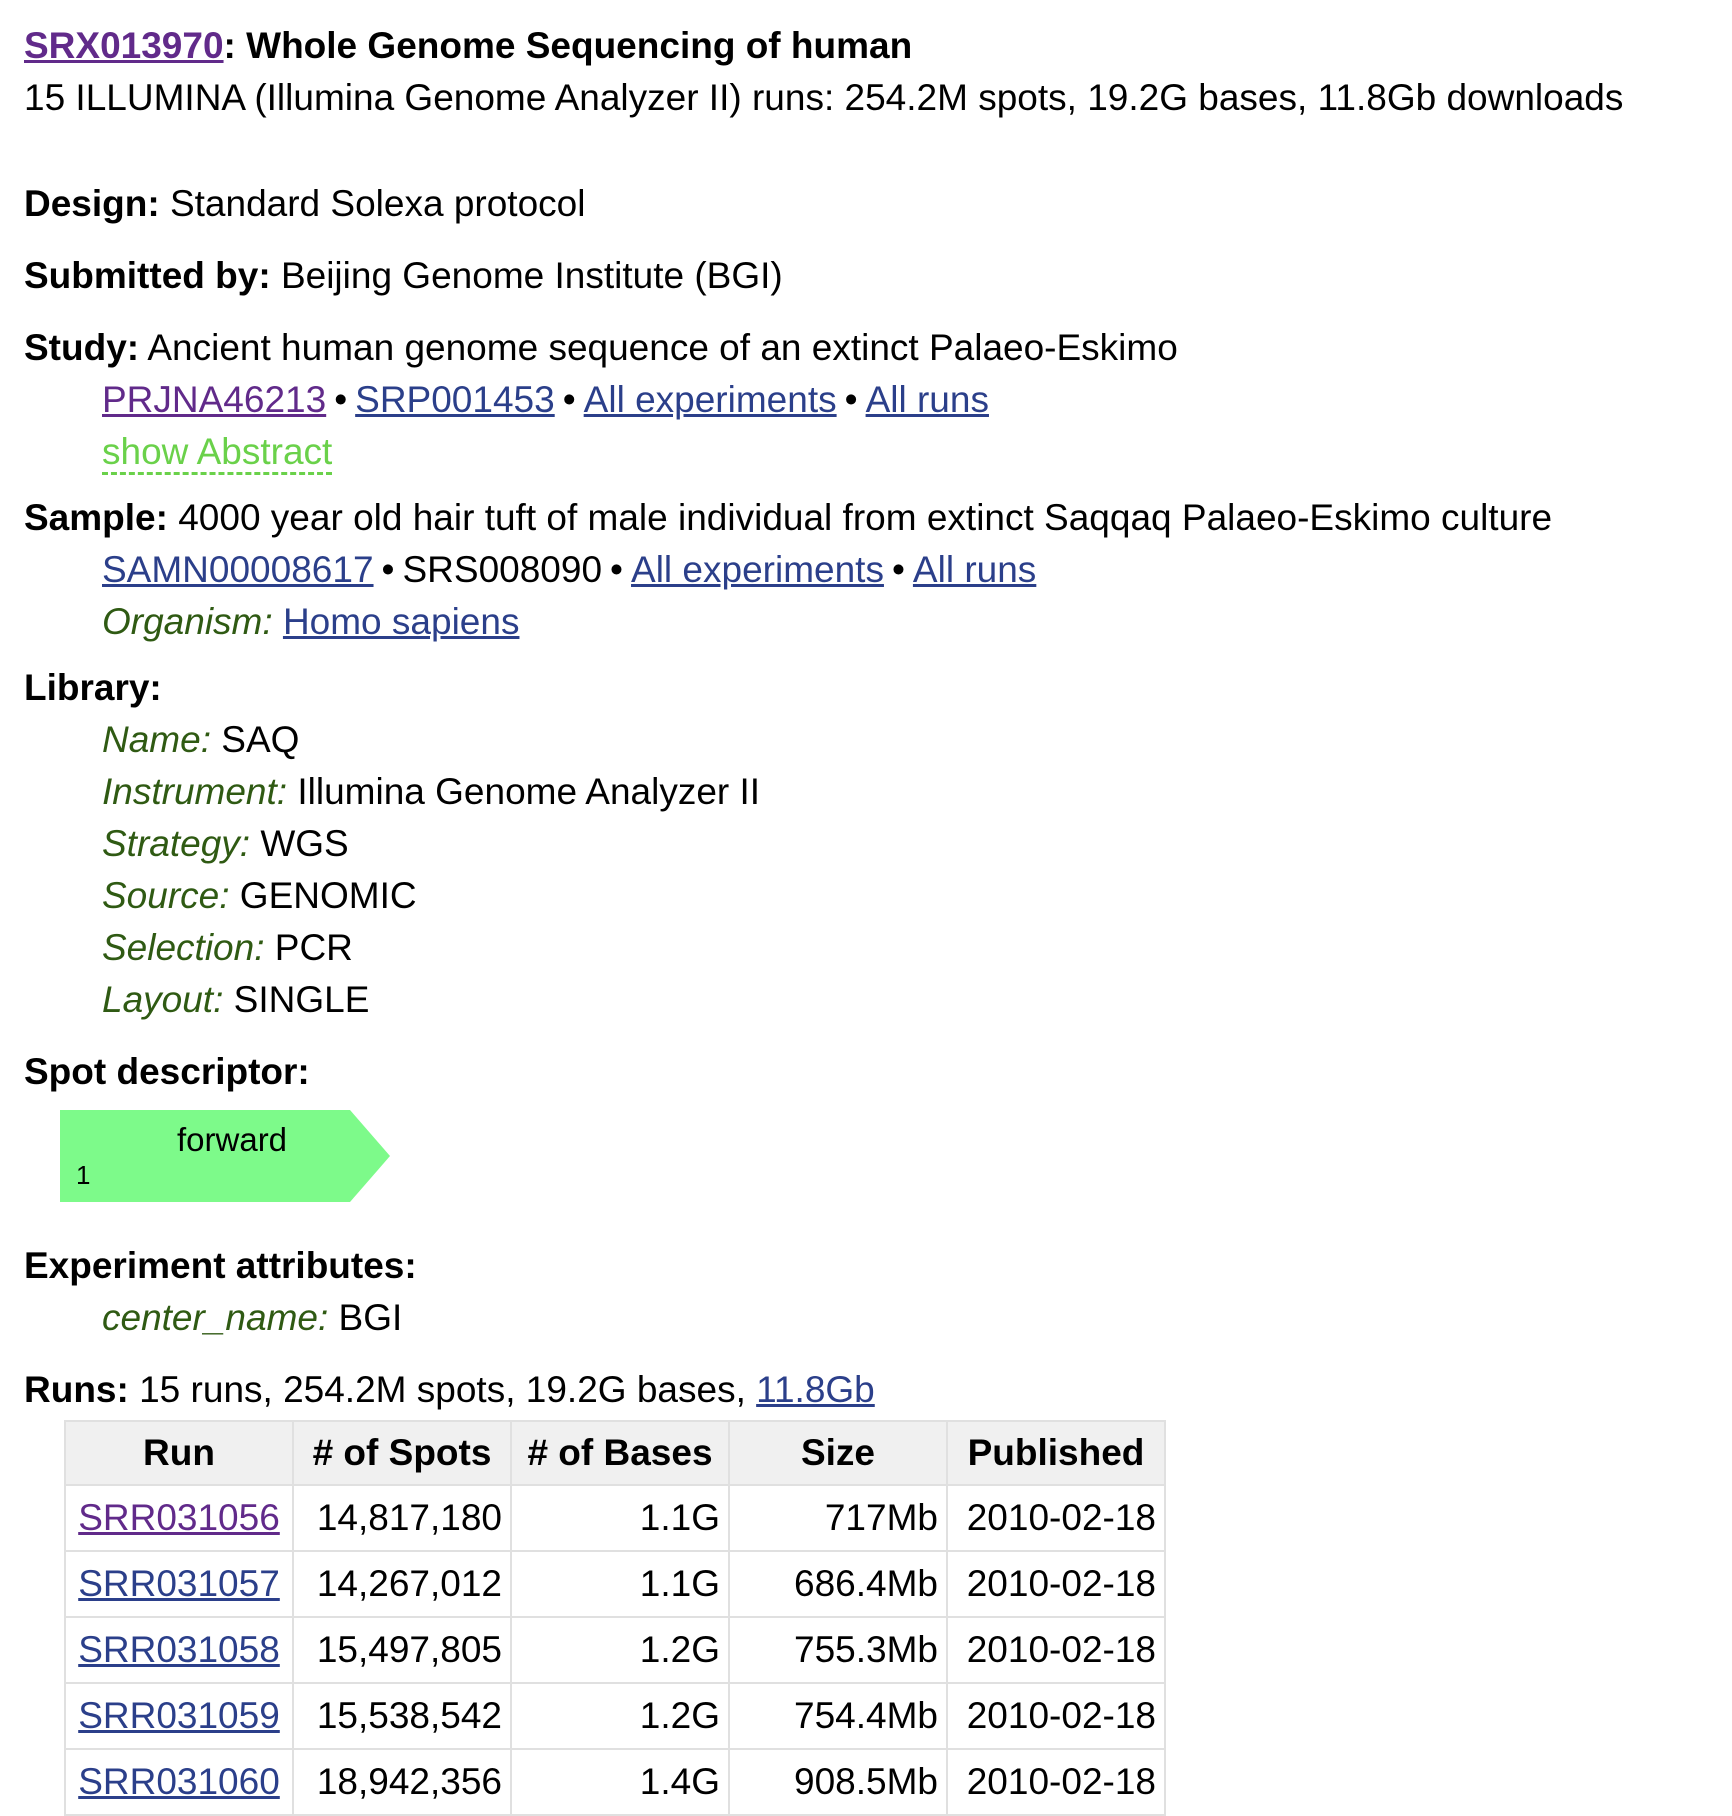 The image size is (1732, 1816). Describe the element at coordinates (757, 569) in the screenshot. I see `sample-all-experiments-link: All experiments` at that location.